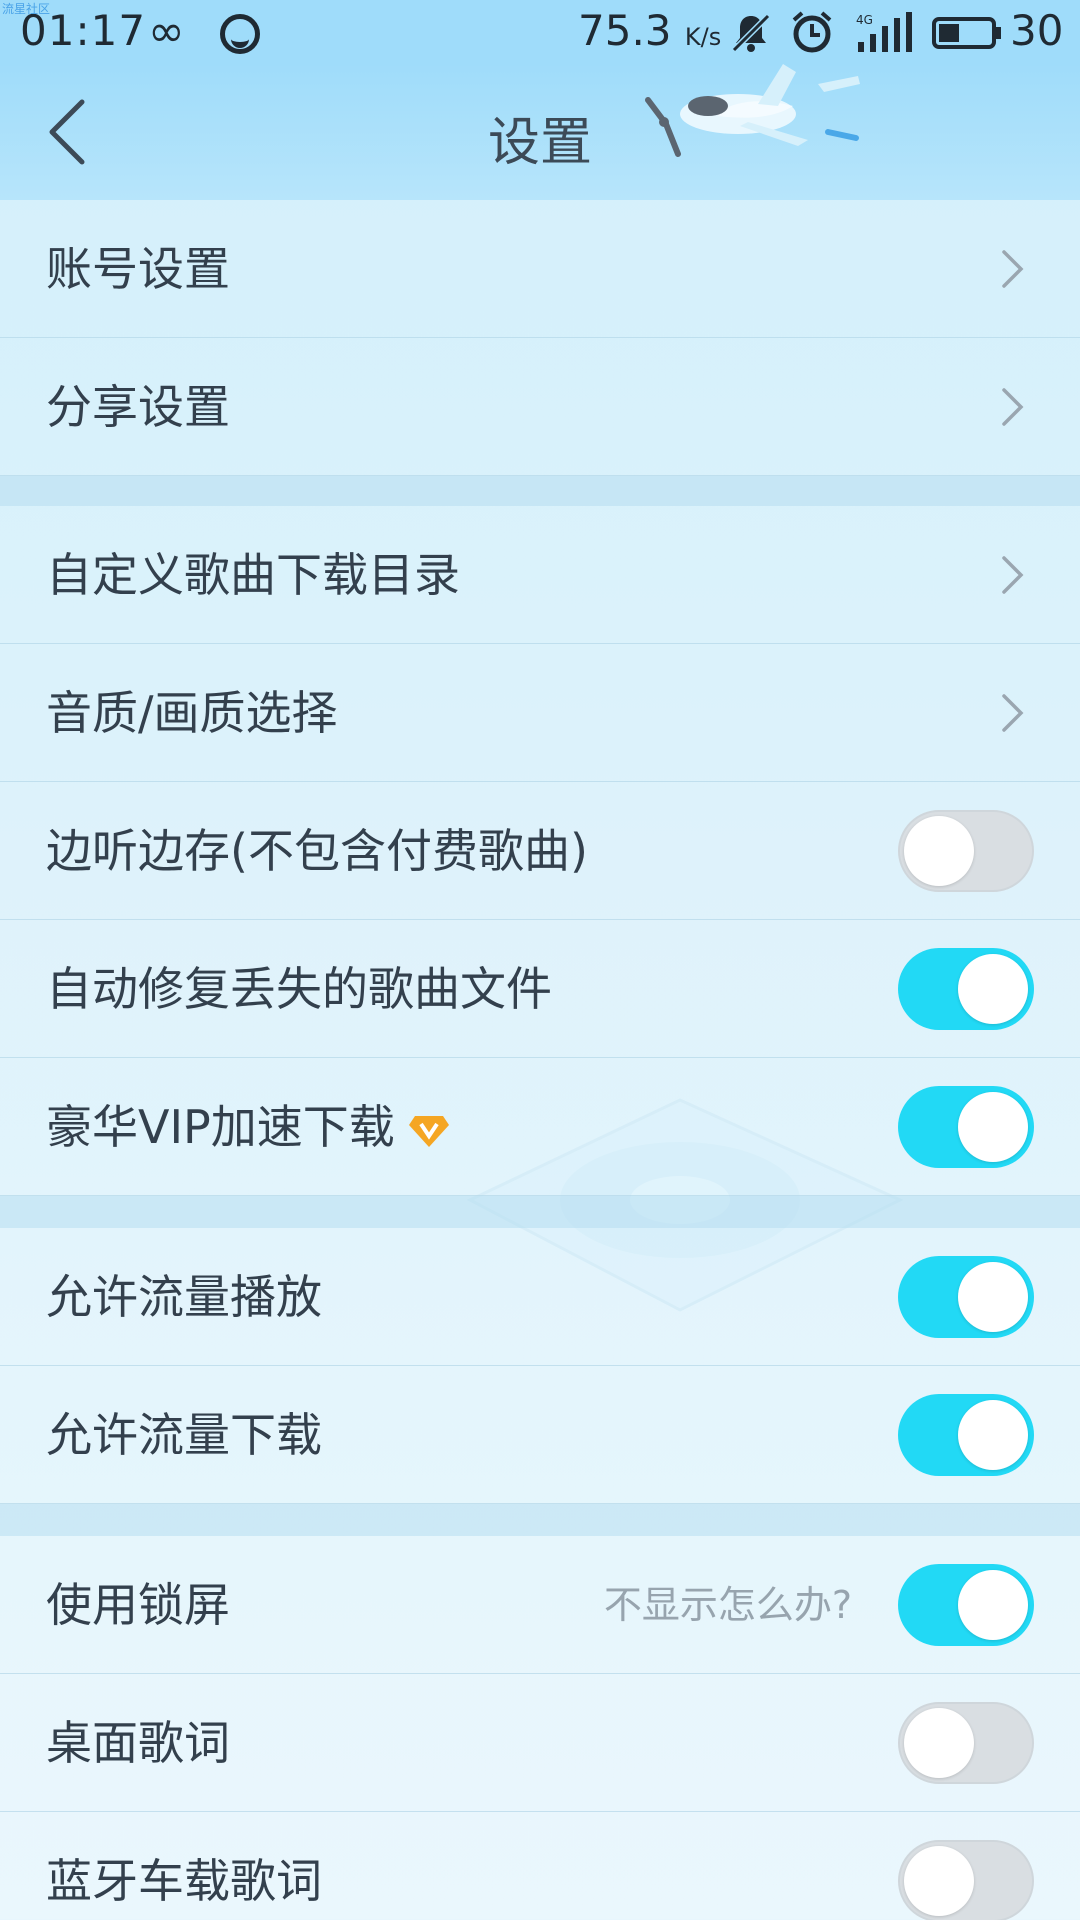  Describe the element at coordinates (428, 1131) in the screenshot. I see `vip-diamond-icon` at that location.